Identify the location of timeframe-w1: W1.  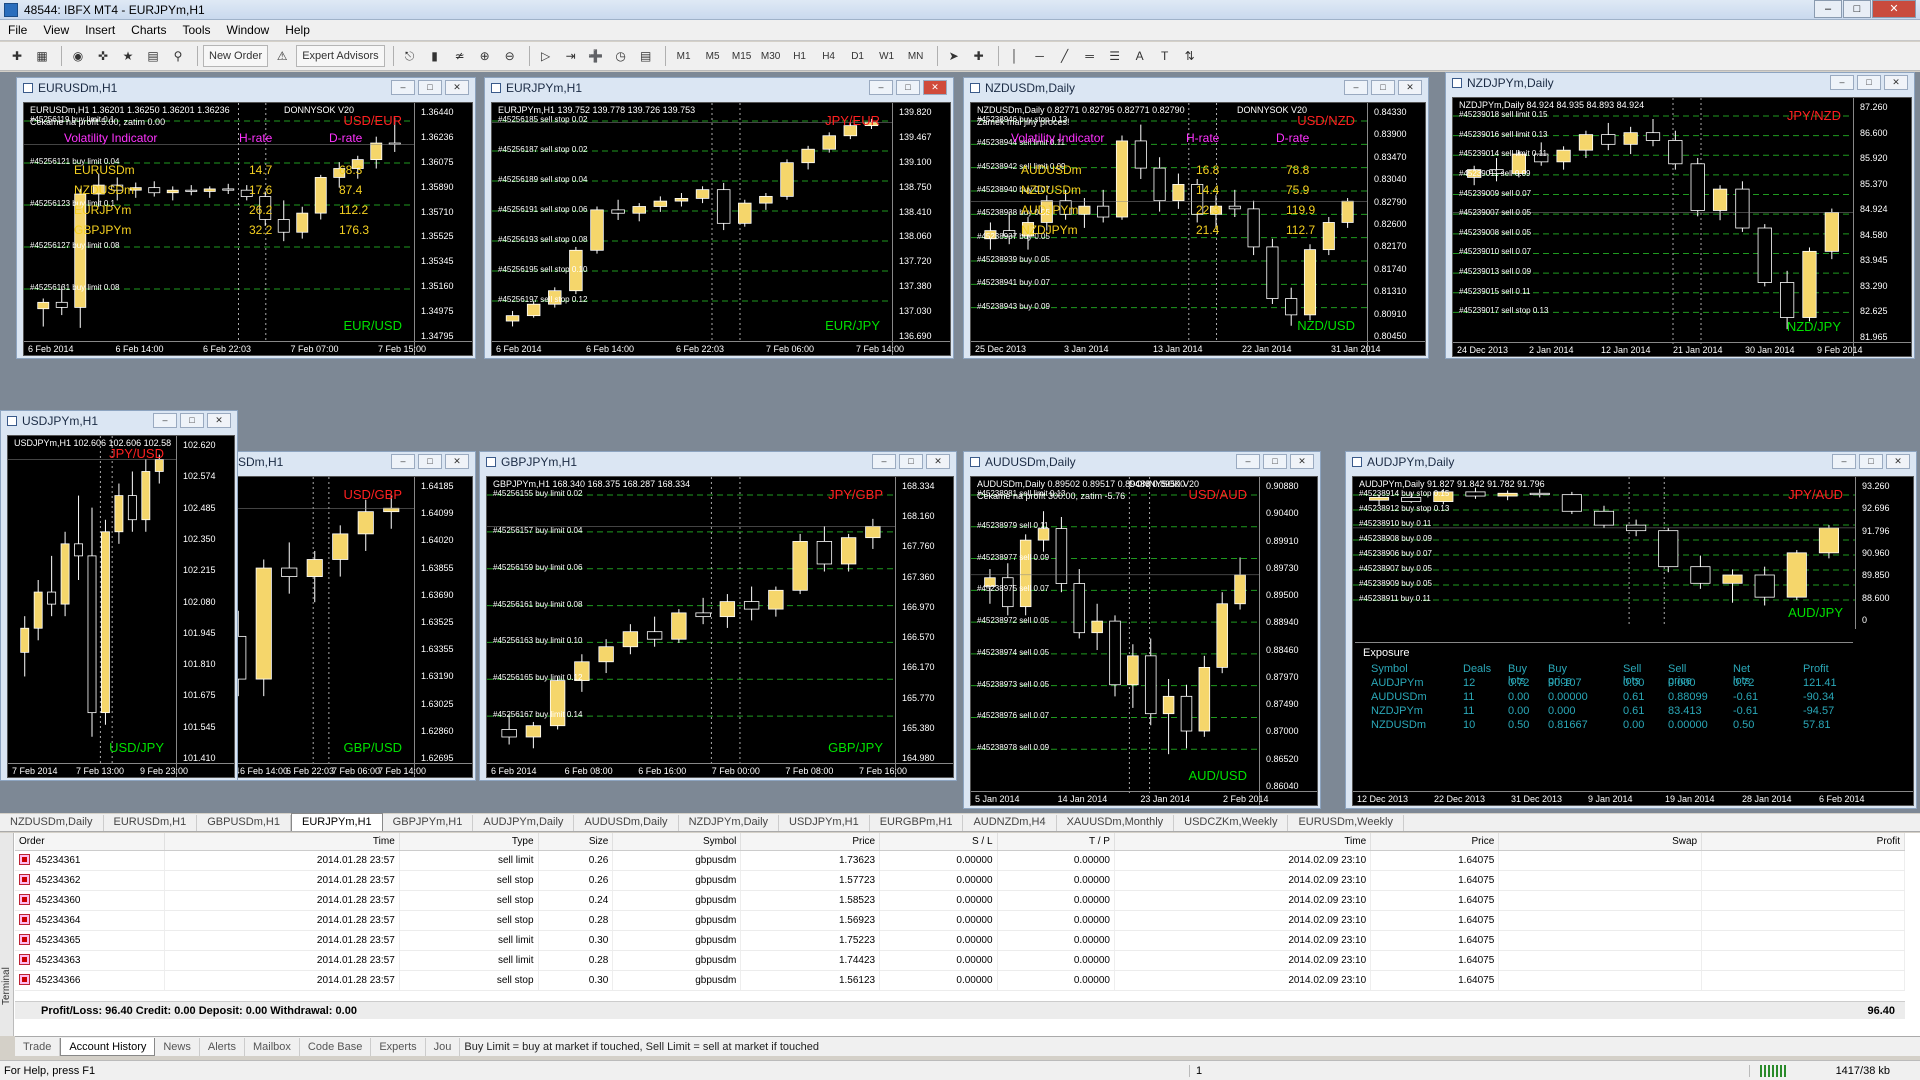
(887, 56).